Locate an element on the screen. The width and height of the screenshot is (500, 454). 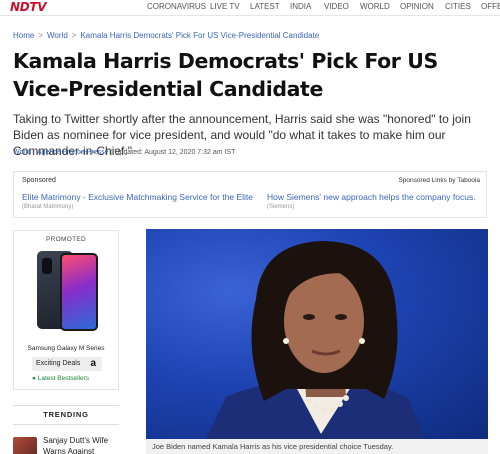
sponsored-label: Sponsored is located at coordinates (39, 180).